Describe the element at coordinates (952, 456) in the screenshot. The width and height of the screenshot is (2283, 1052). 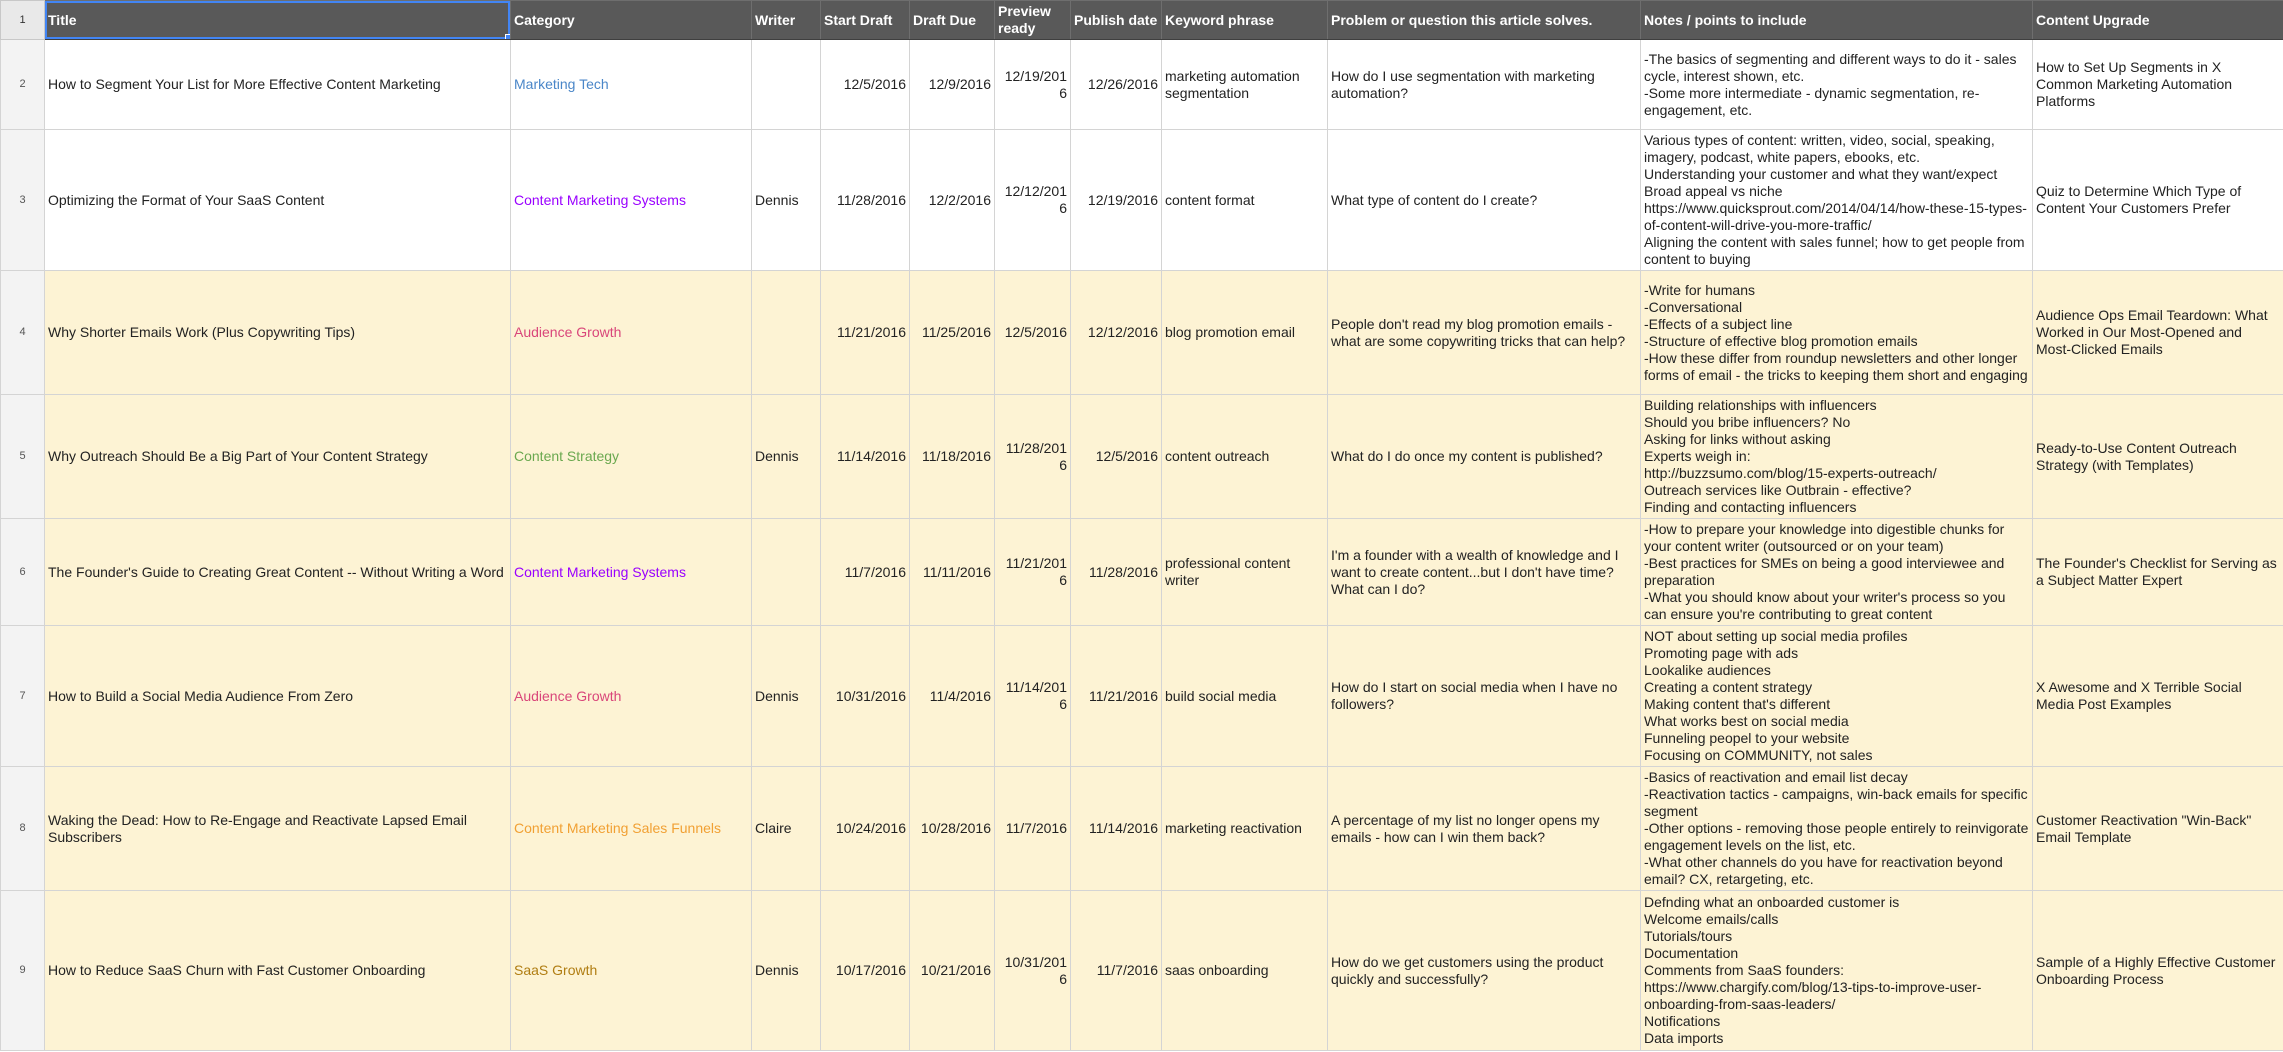
I see `draft-due-cell: 11/18/2016` at that location.